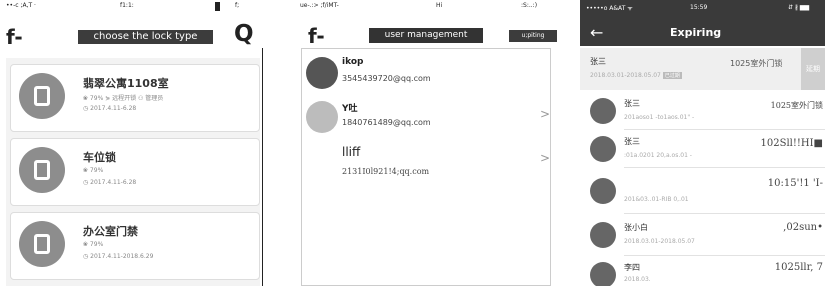 The height and width of the screenshot is (286, 825). I want to click on access-control-icon, so click(42, 244).